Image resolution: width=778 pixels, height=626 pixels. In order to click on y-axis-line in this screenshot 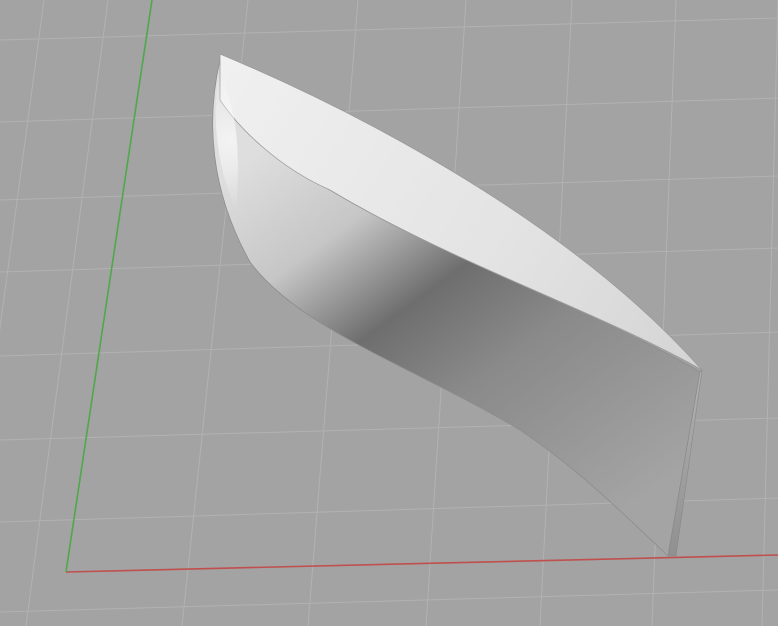, I will do `click(109, 286)`.